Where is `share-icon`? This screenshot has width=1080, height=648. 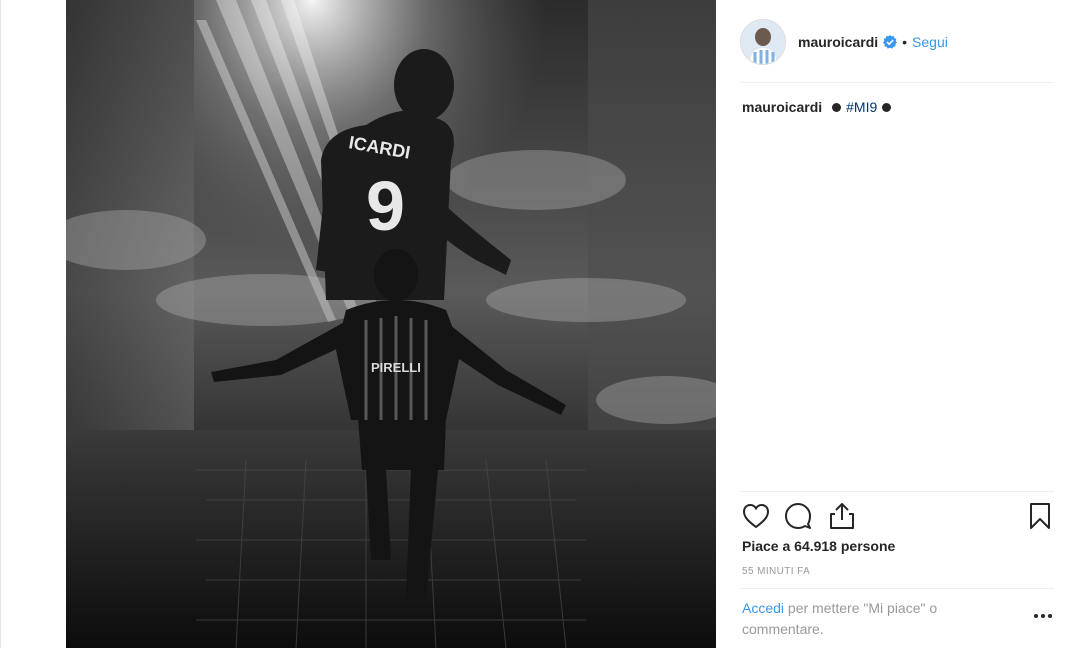
share-icon is located at coordinates (842, 516).